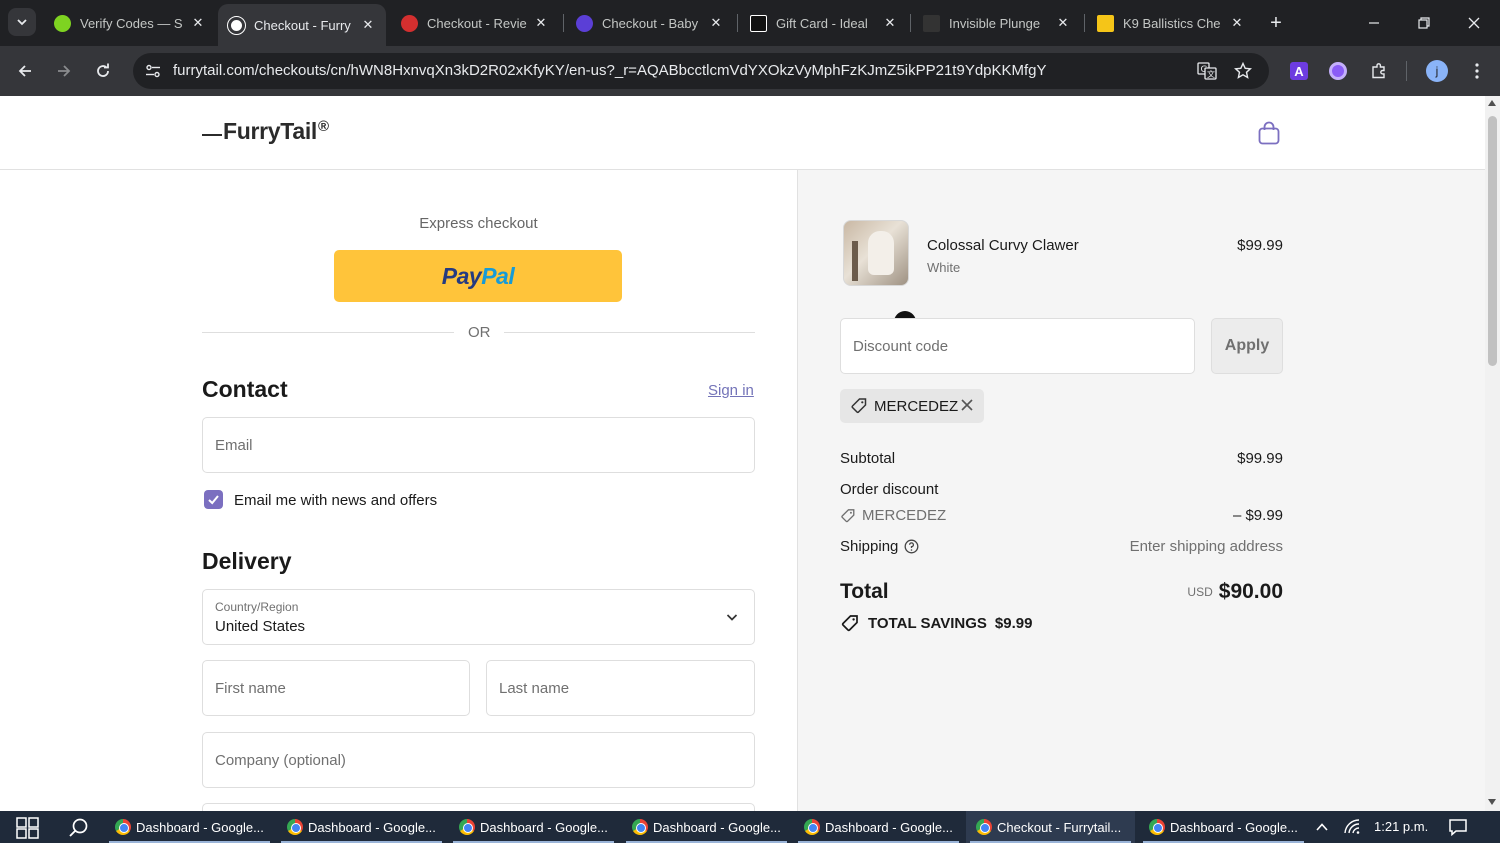 The width and height of the screenshot is (1500, 843). I want to click on product-price: $99.99, so click(1260, 245).